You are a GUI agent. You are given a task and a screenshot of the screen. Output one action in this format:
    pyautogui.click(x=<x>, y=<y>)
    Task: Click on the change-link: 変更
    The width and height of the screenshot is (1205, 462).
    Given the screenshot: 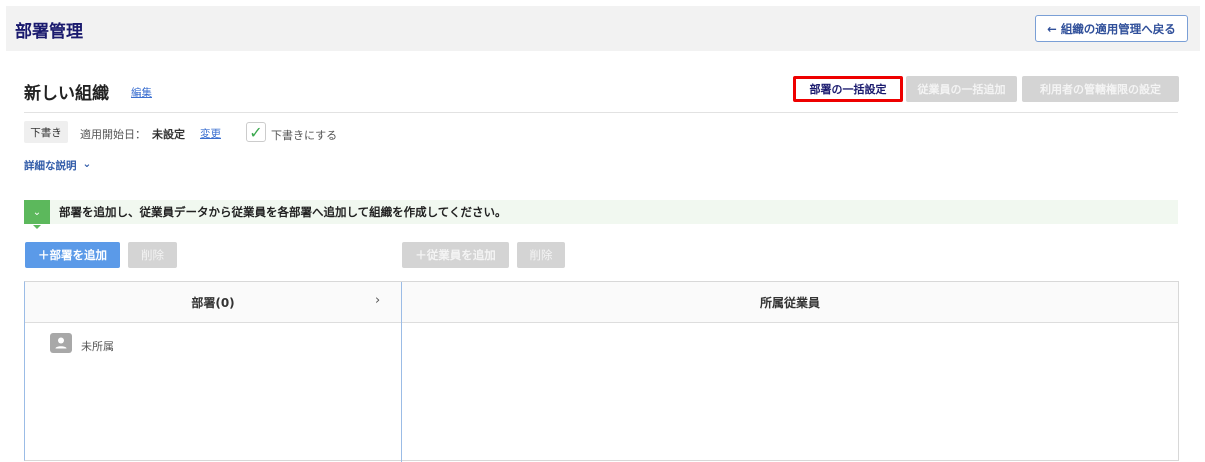 What is the action you would take?
    pyautogui.click(x=210, y=133)
    